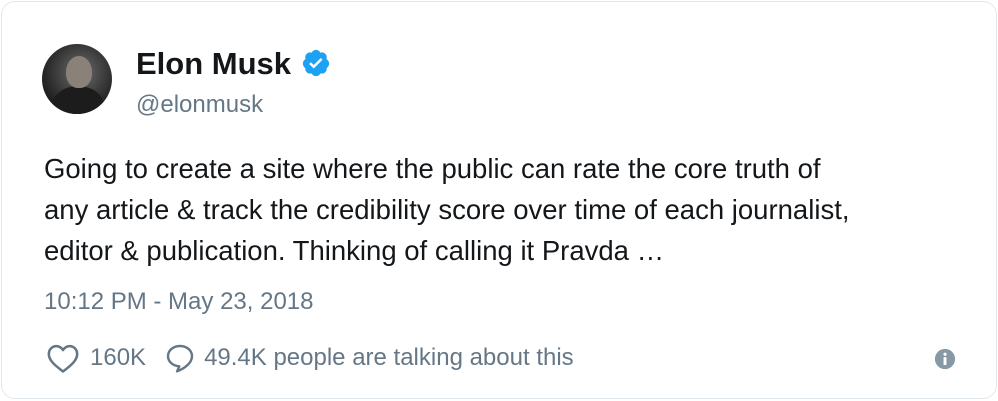  I want to click on verified-badge-icon, so click(316, 63).